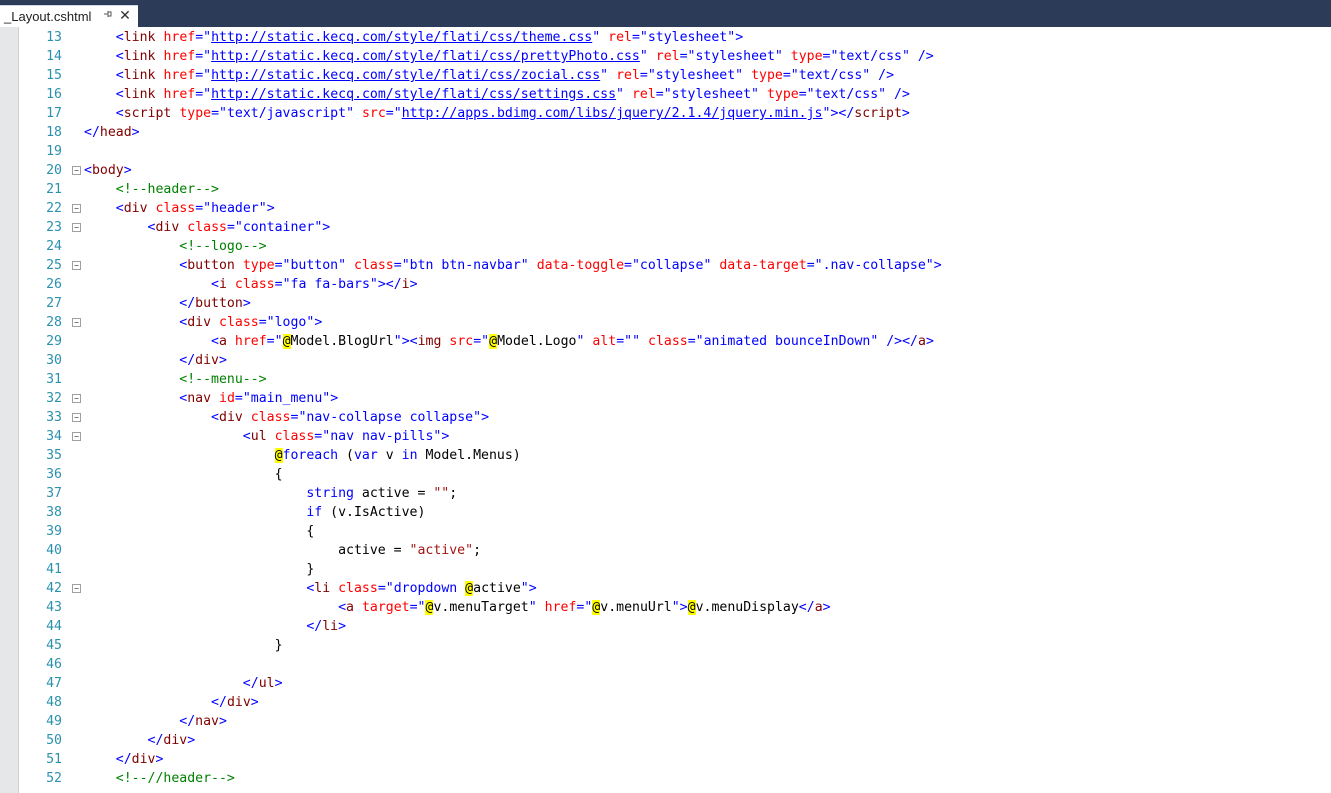 This screenshot has width=1331, height=793. What do you see at coordinates (674, 759) in the screenshot?
I see `code-line: 51 </div>` at bounding box center [674, 759].